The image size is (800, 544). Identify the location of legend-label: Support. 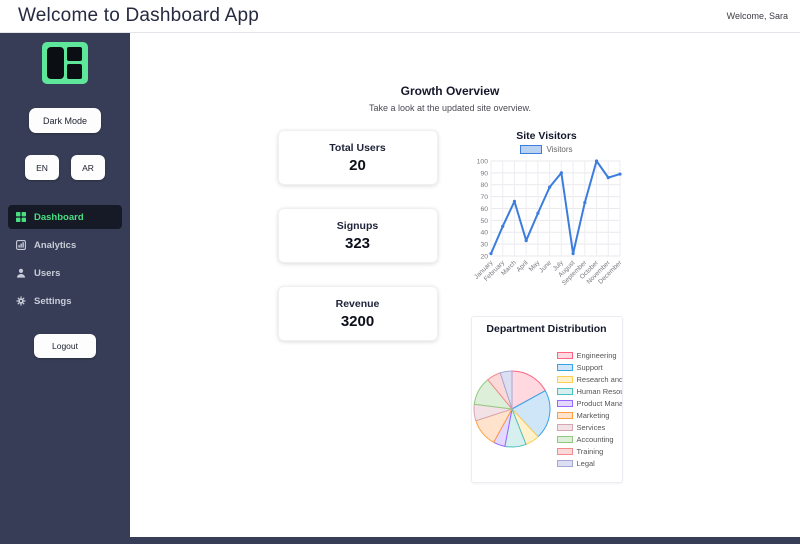
(589, 367).